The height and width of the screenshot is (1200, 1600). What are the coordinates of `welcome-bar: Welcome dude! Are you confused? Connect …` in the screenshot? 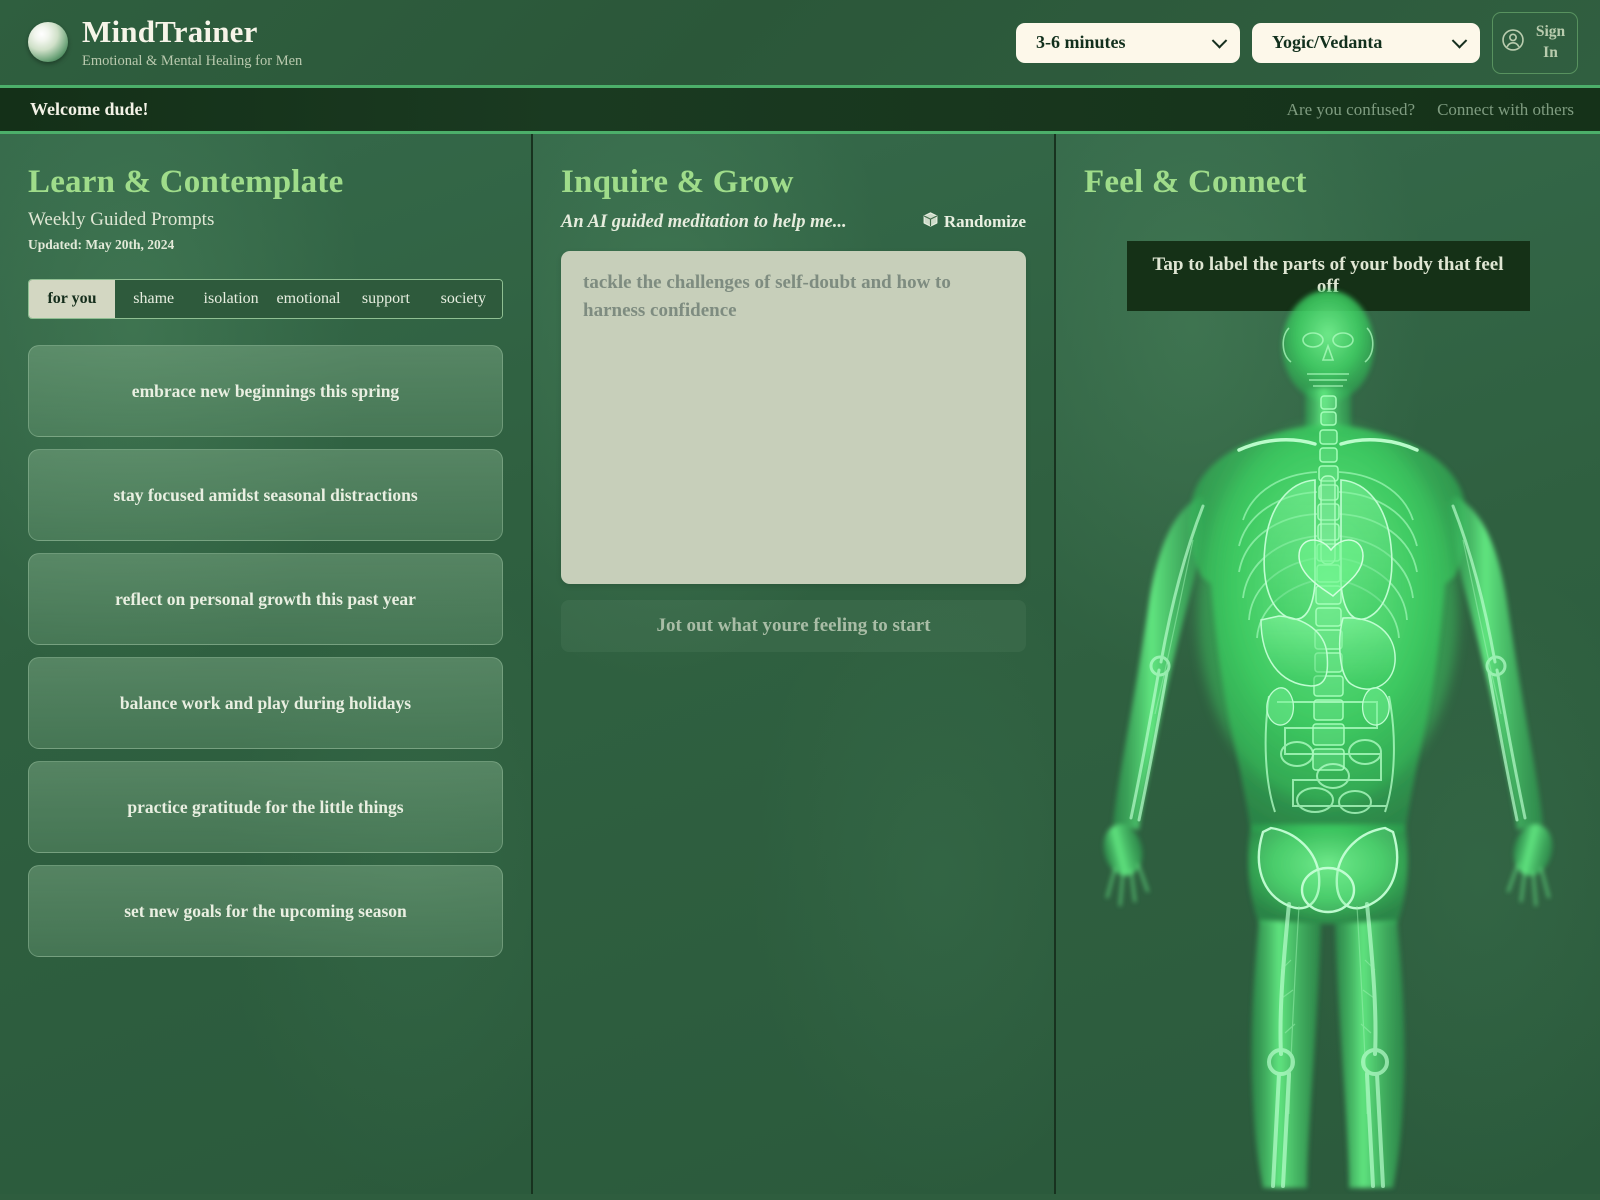 It's located at (800, 111).